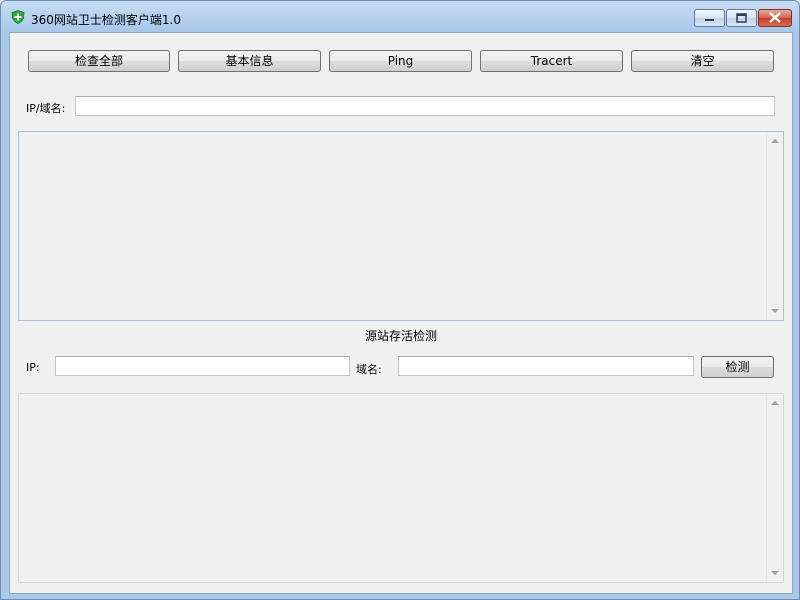  I want to click on close-button, so click(775, 18).